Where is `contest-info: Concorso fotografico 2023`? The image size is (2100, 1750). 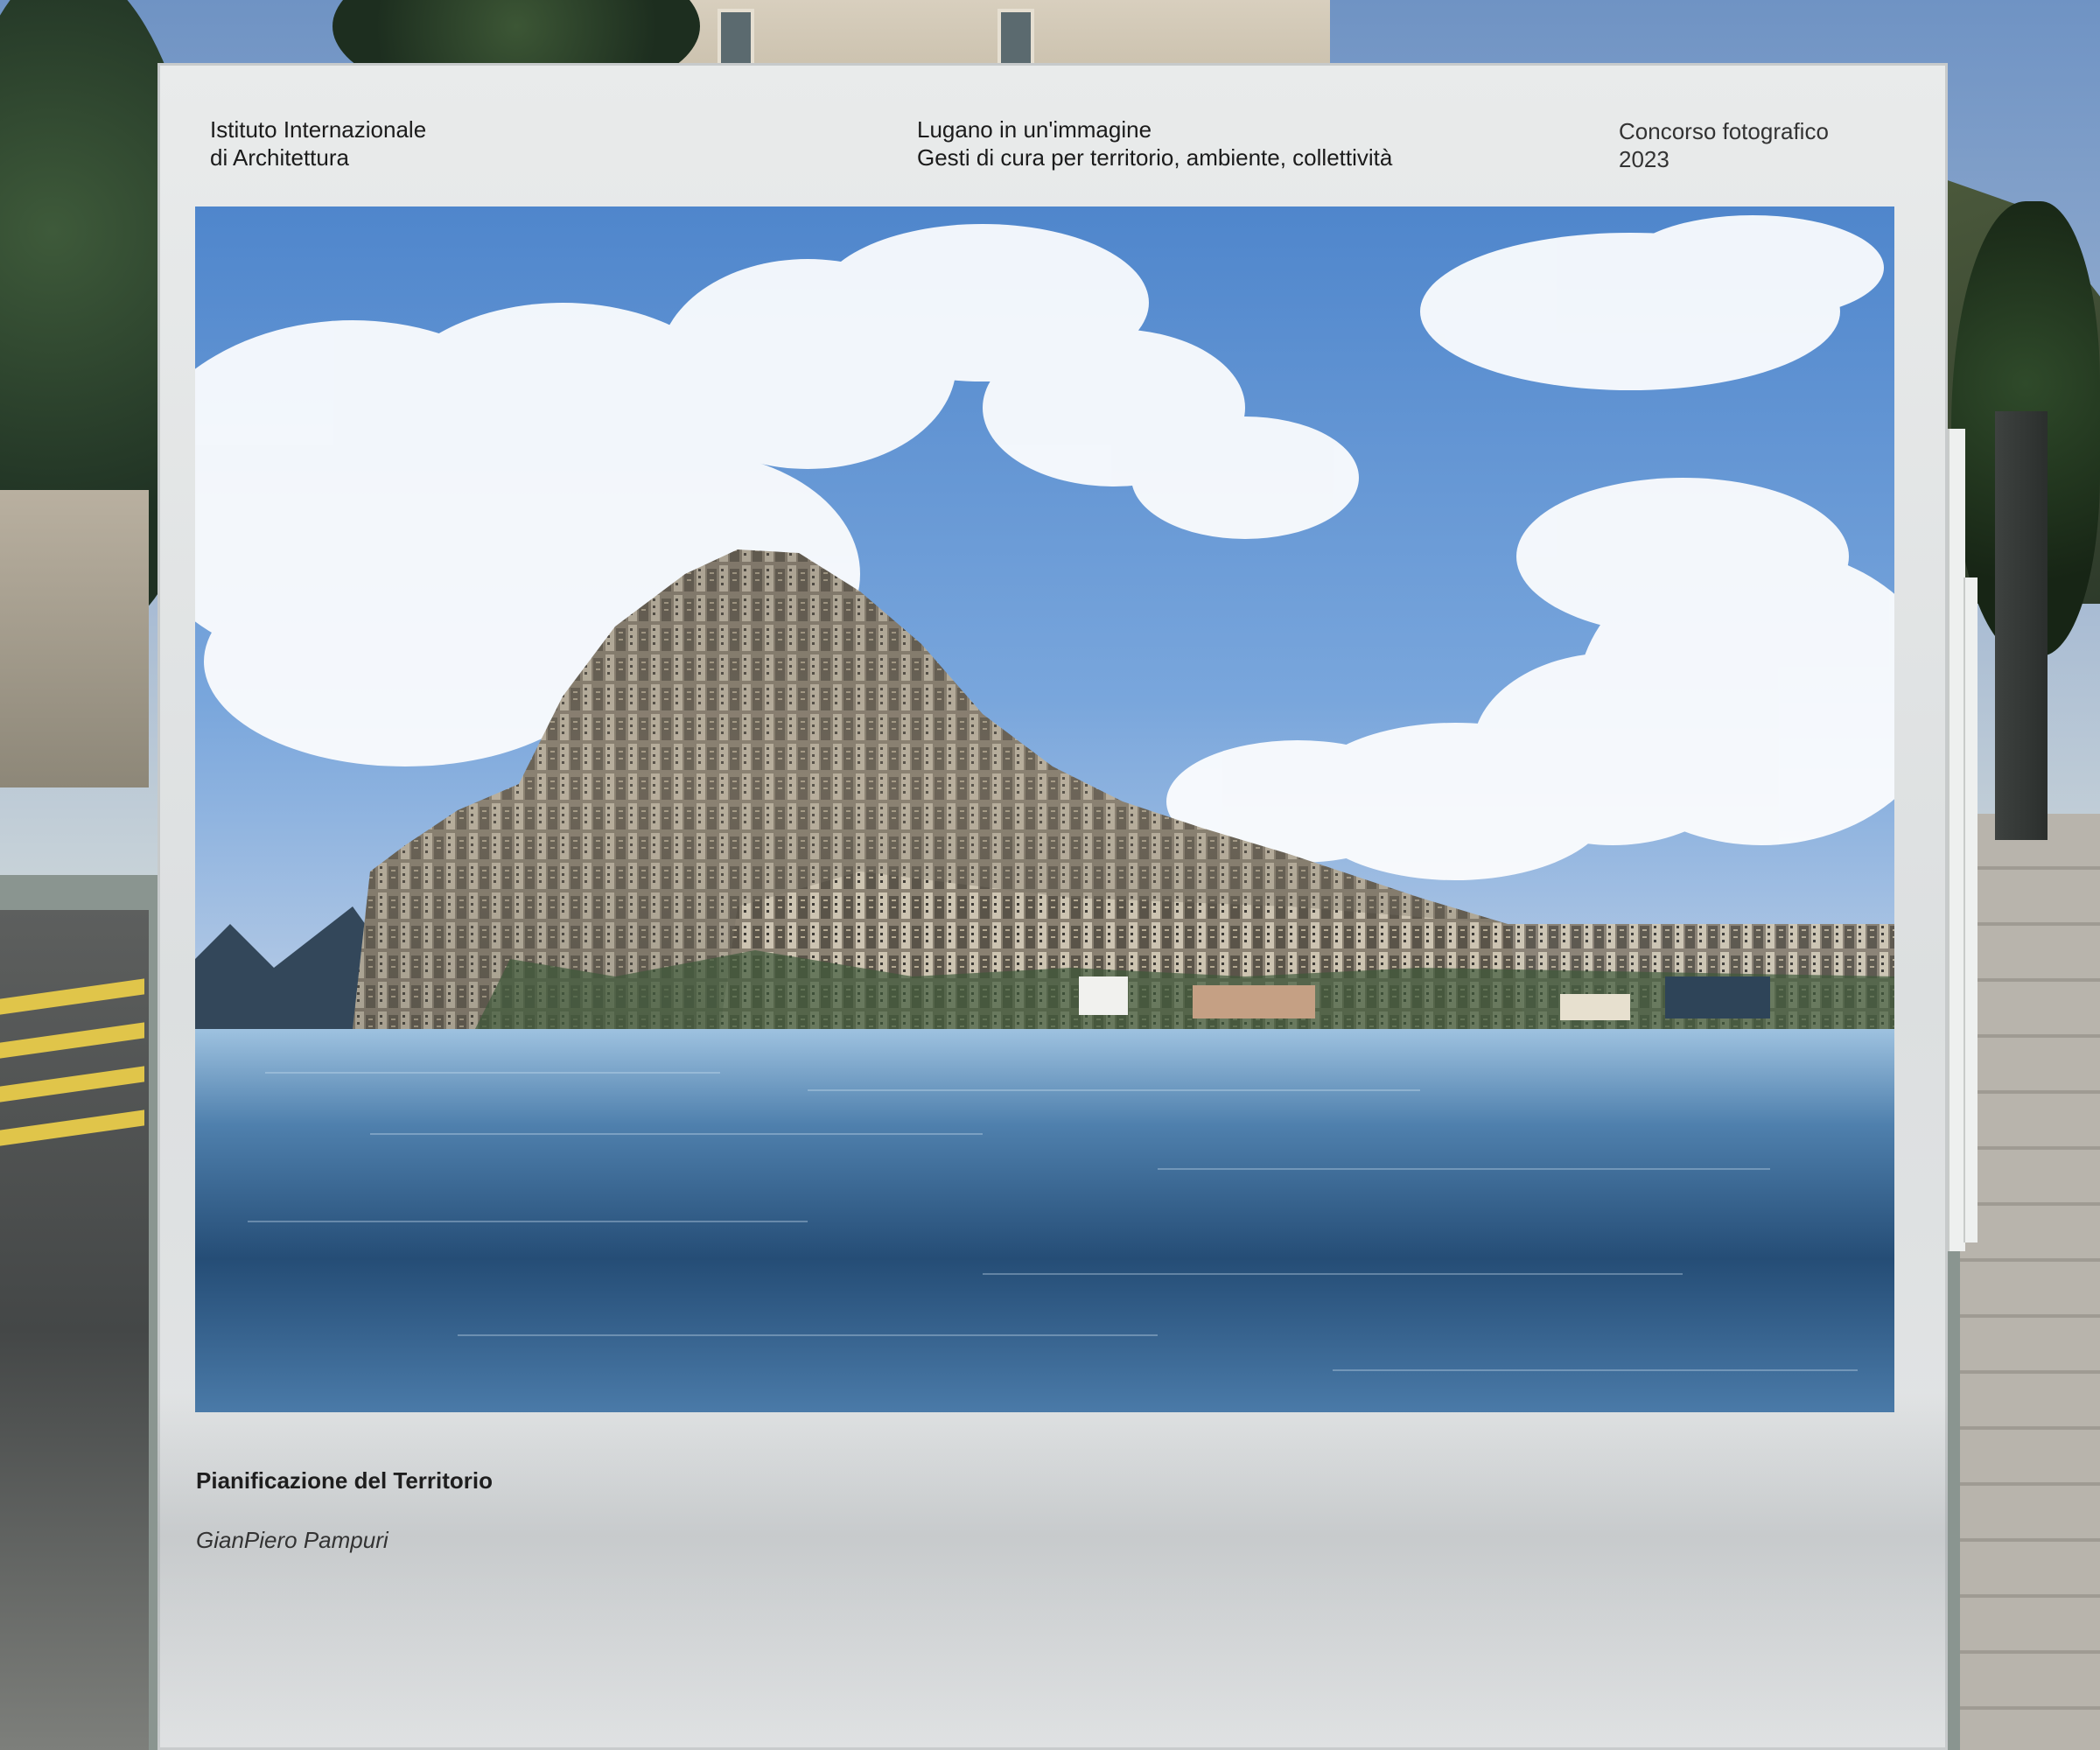
contest-info: Concorso fotografico 2023 is located at coordinates (1724, 145).